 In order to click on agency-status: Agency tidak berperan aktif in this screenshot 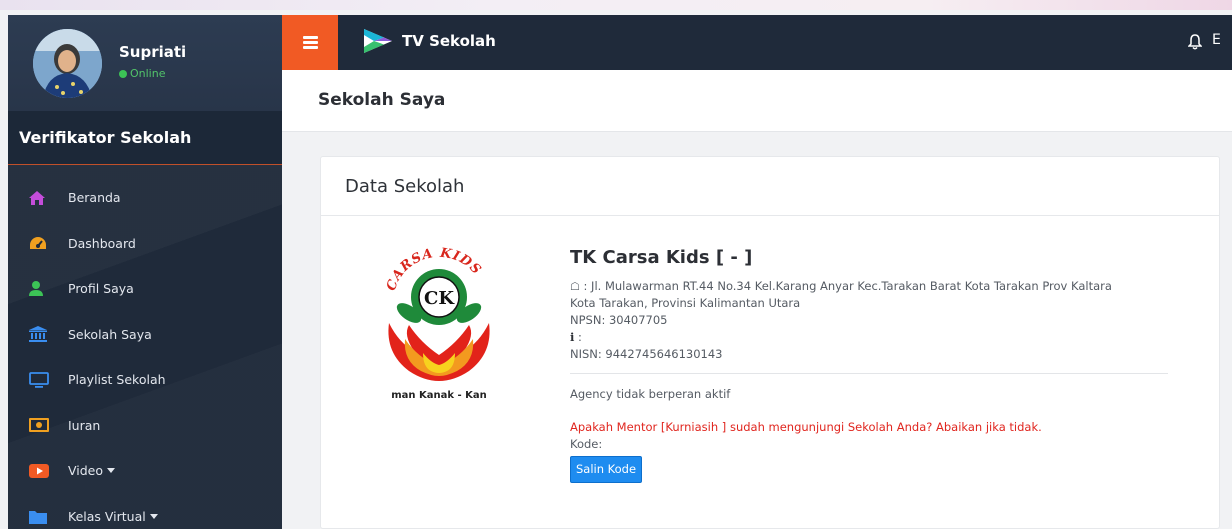, I will do `click(650, 394)`.